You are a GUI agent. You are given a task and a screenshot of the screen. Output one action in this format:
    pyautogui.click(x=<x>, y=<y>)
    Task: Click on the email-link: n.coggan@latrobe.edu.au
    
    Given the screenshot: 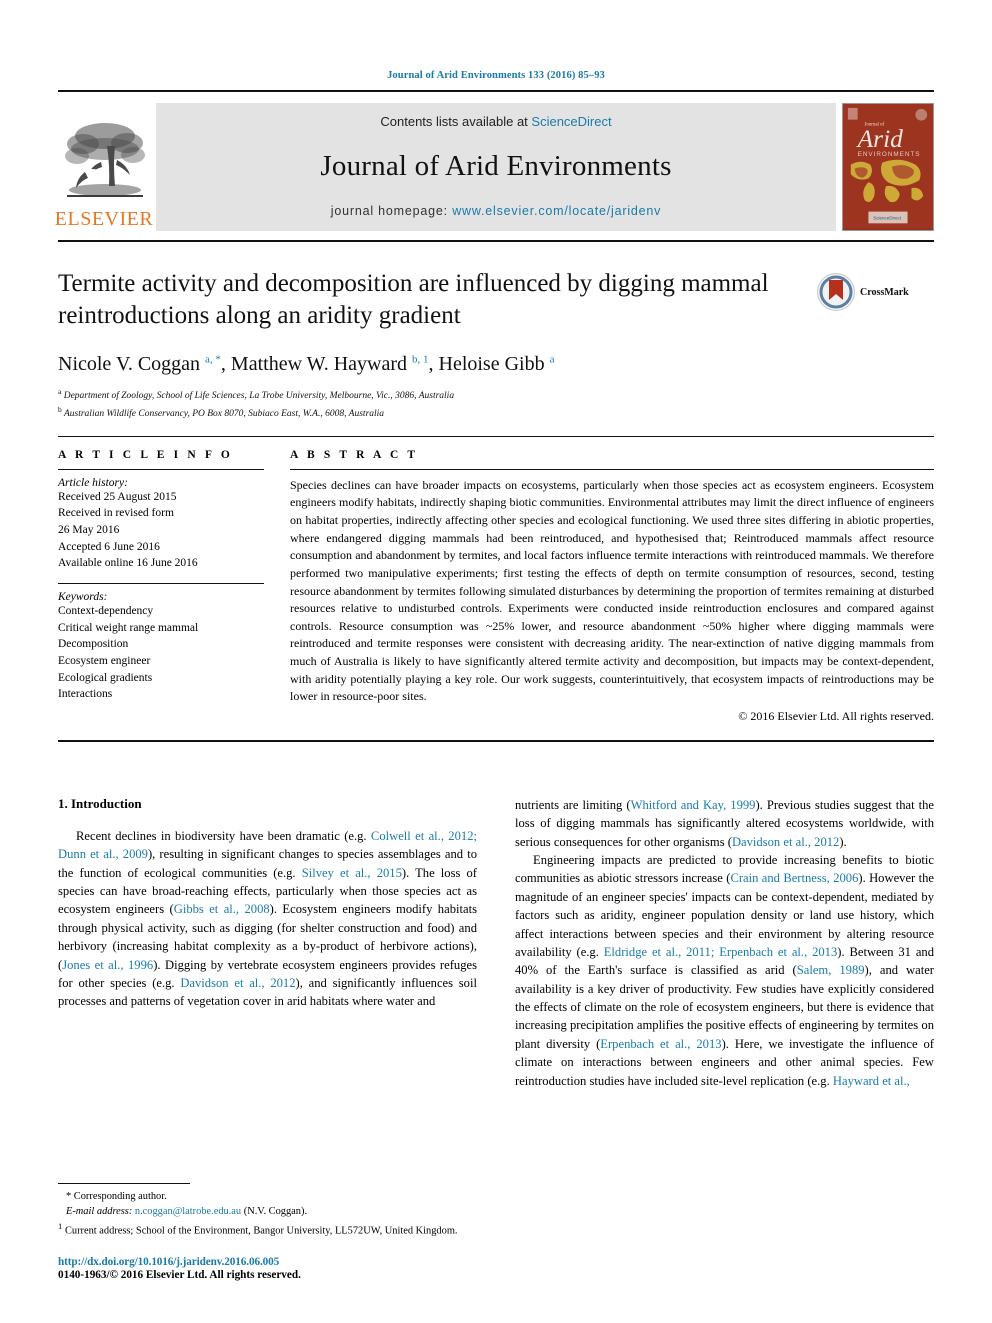 What is the action you would take?
    pyautogui.click(x=188, y=1211)
    